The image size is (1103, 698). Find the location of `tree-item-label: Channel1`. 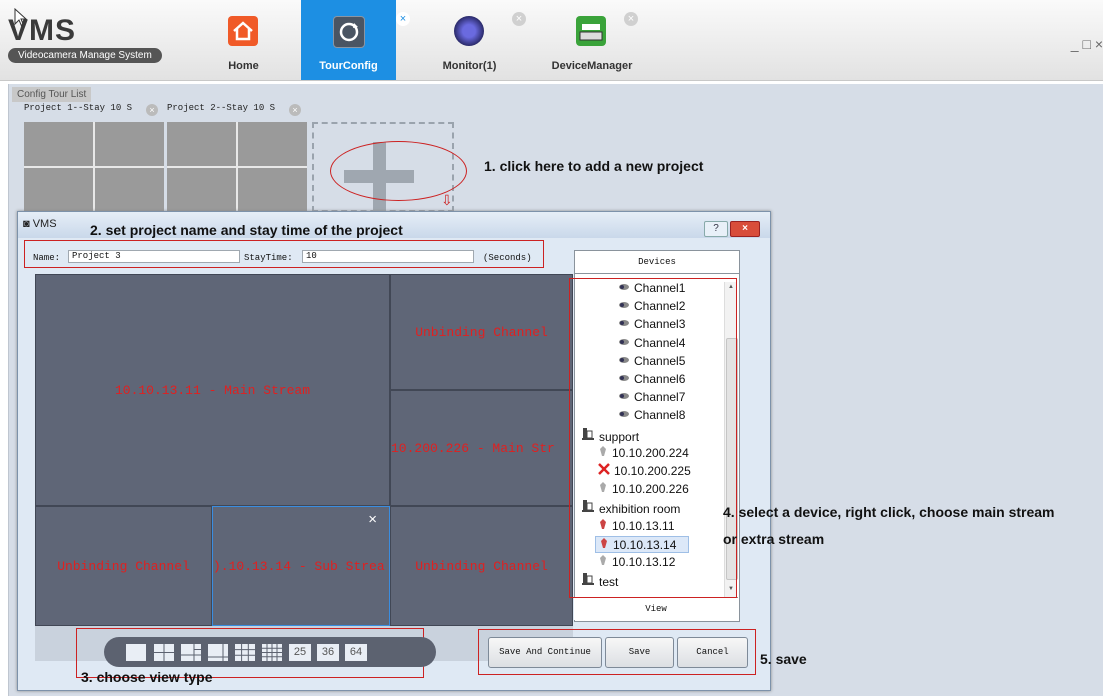

tree-item-label: Channel1 is located at coordinates (660, 288).